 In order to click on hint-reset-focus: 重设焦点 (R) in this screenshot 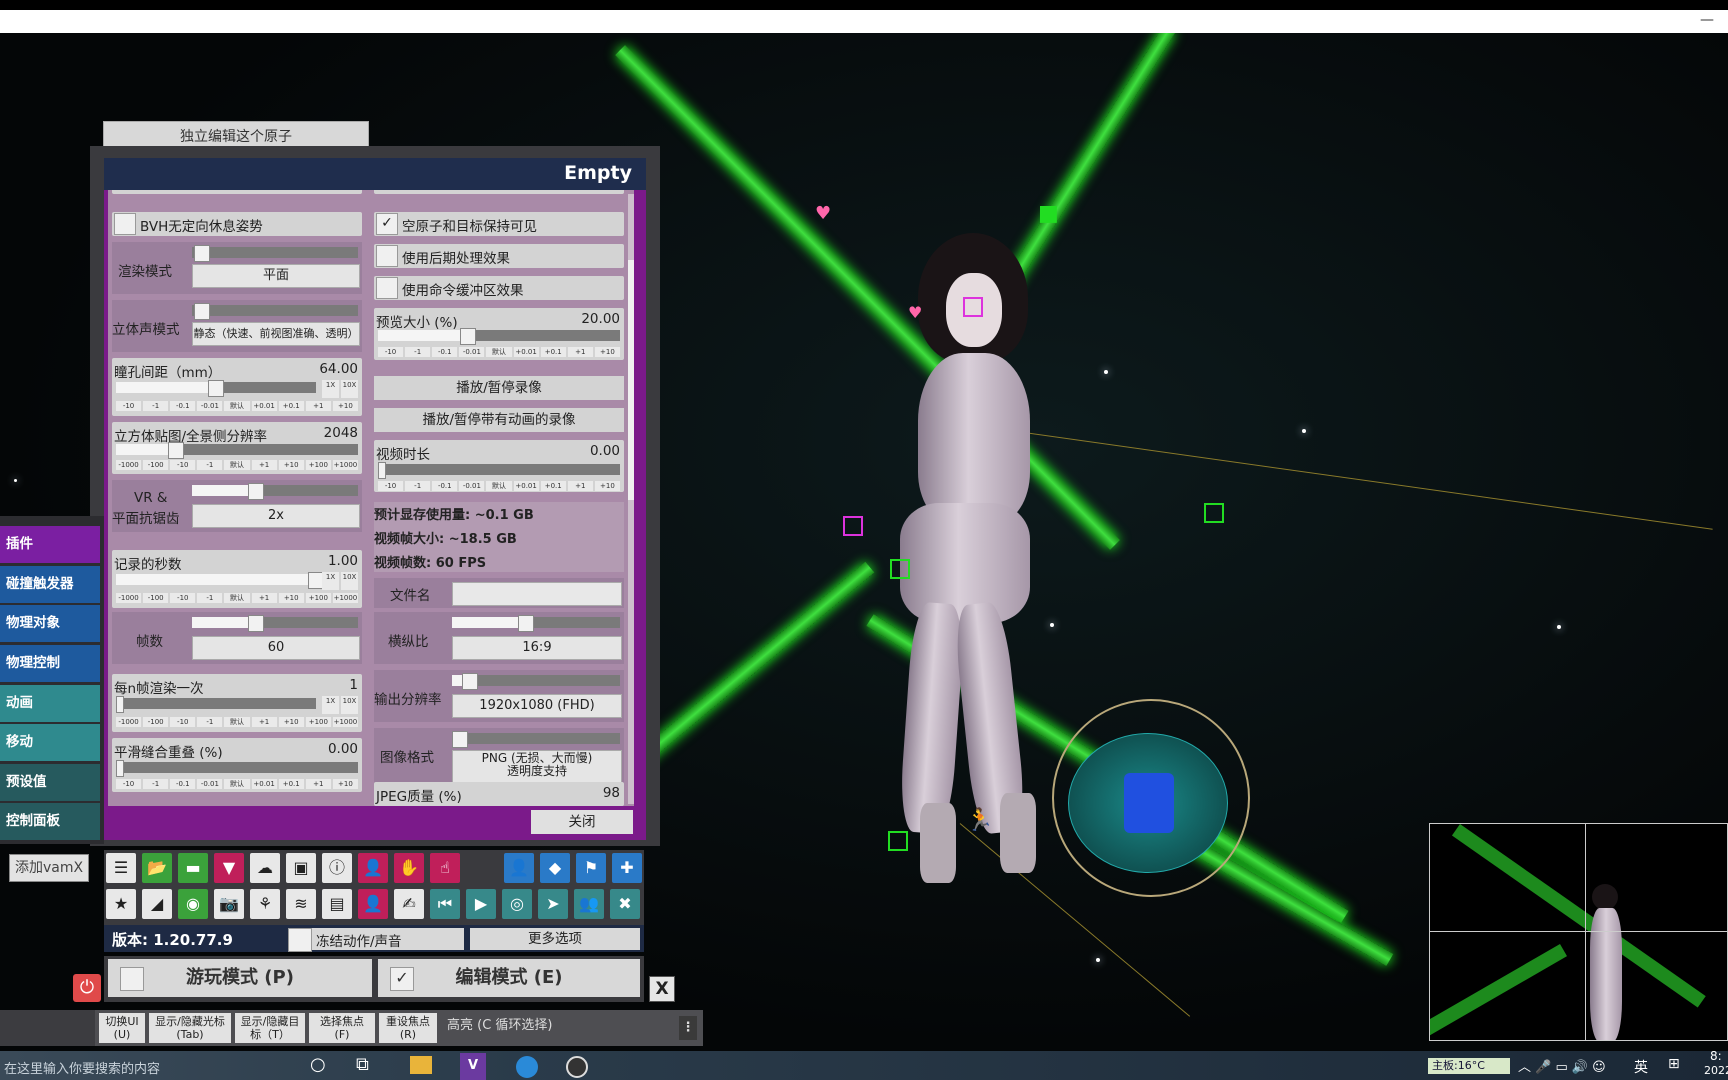, I will do `click(408, 1028)`.